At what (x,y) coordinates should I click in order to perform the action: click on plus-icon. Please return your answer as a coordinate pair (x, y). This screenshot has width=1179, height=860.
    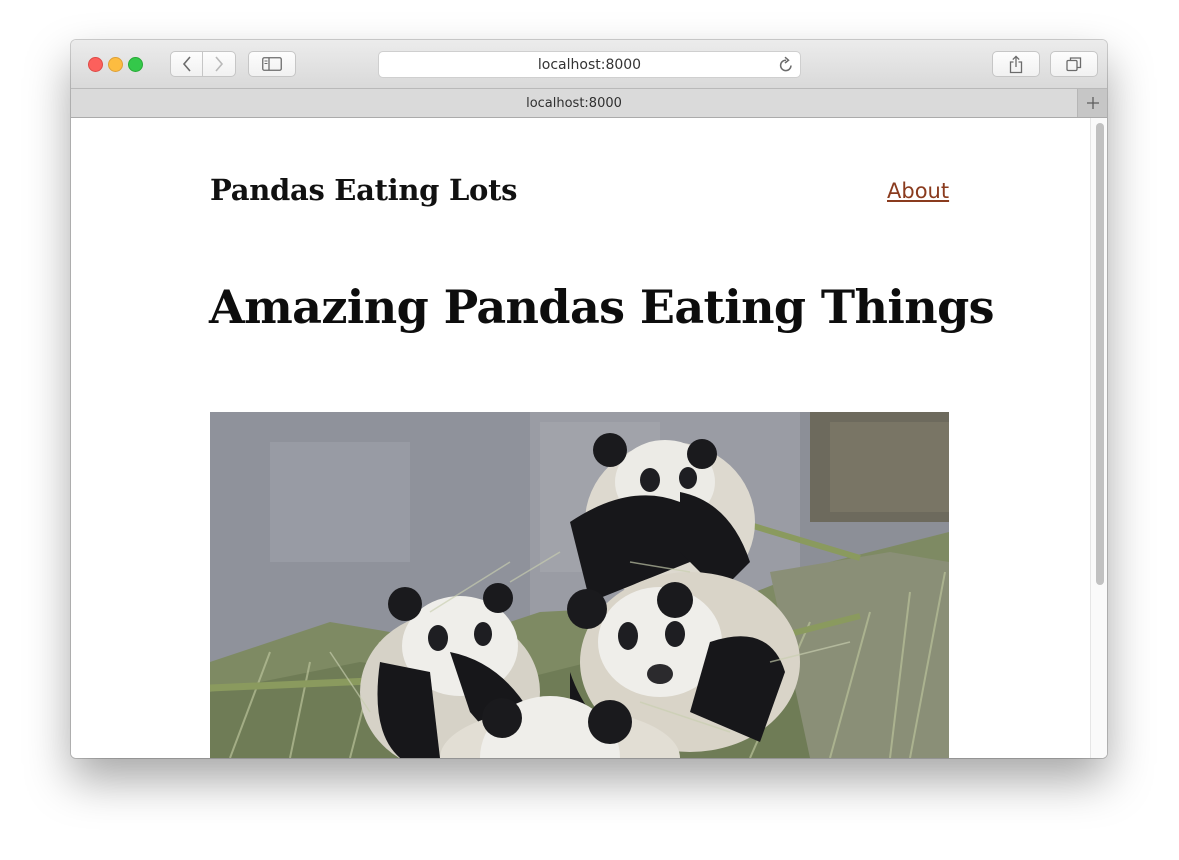
    Looking at the image, I should click on (1092, 103).